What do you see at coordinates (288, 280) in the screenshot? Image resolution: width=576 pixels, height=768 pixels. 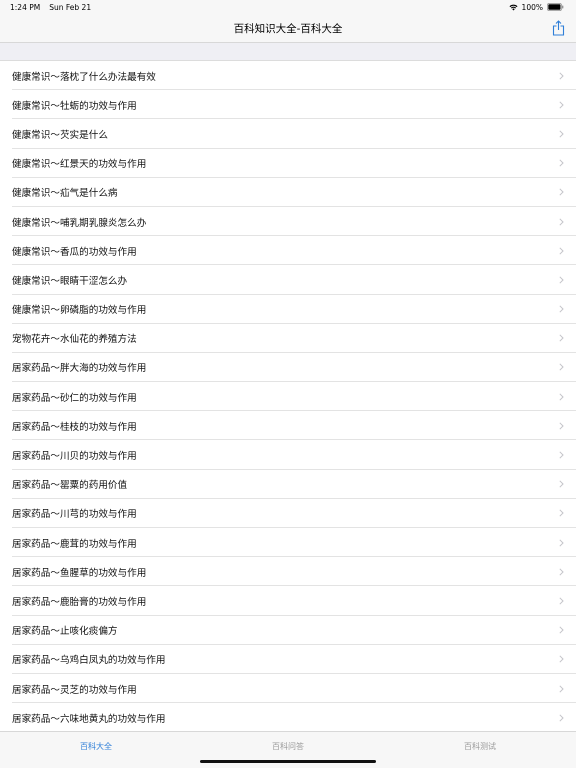 I see `list-item: 健康常识～眼睛干涩怎么办` at bounding box center [288, 280].